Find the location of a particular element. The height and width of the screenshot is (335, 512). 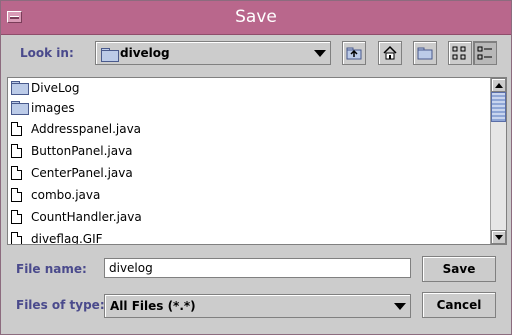

up-folder-icon is located at coordinates (354, 53).